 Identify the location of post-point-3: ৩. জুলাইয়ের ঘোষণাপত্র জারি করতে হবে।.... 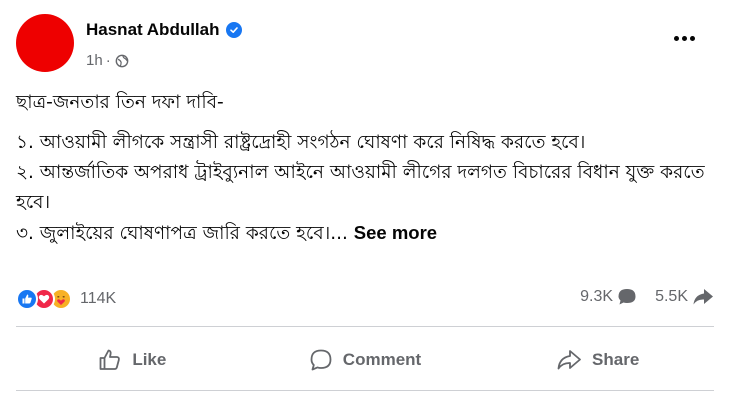
(182, 233).